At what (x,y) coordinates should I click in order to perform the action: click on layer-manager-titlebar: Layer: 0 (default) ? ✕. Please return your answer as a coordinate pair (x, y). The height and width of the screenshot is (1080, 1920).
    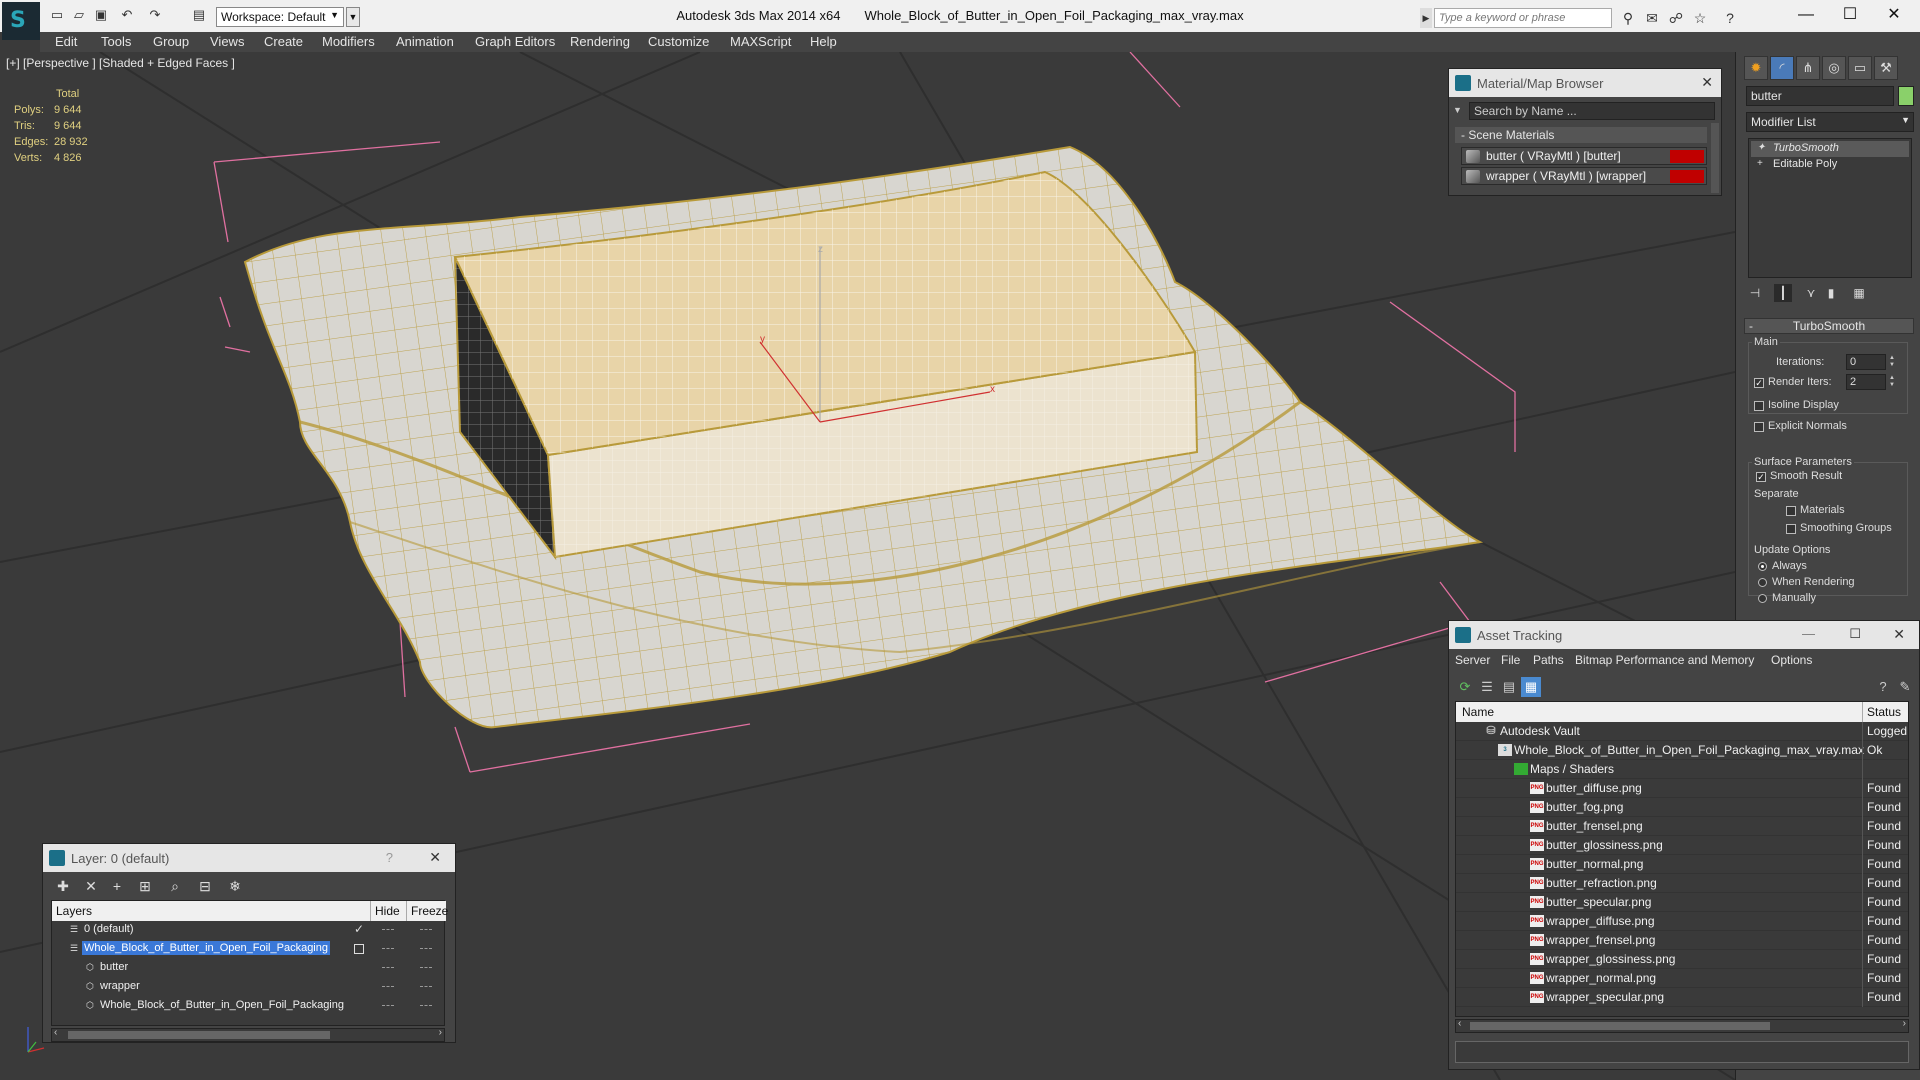
    Looking at the image, I should click on (249, 858).